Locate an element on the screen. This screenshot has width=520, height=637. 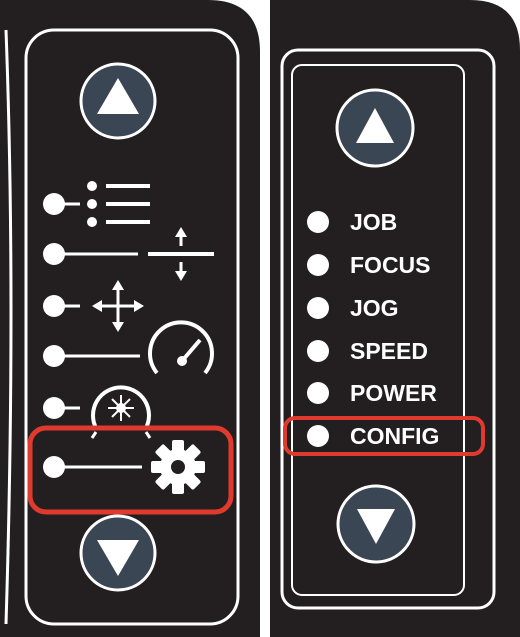
job-list-icon is located at coordinates (118, 204).